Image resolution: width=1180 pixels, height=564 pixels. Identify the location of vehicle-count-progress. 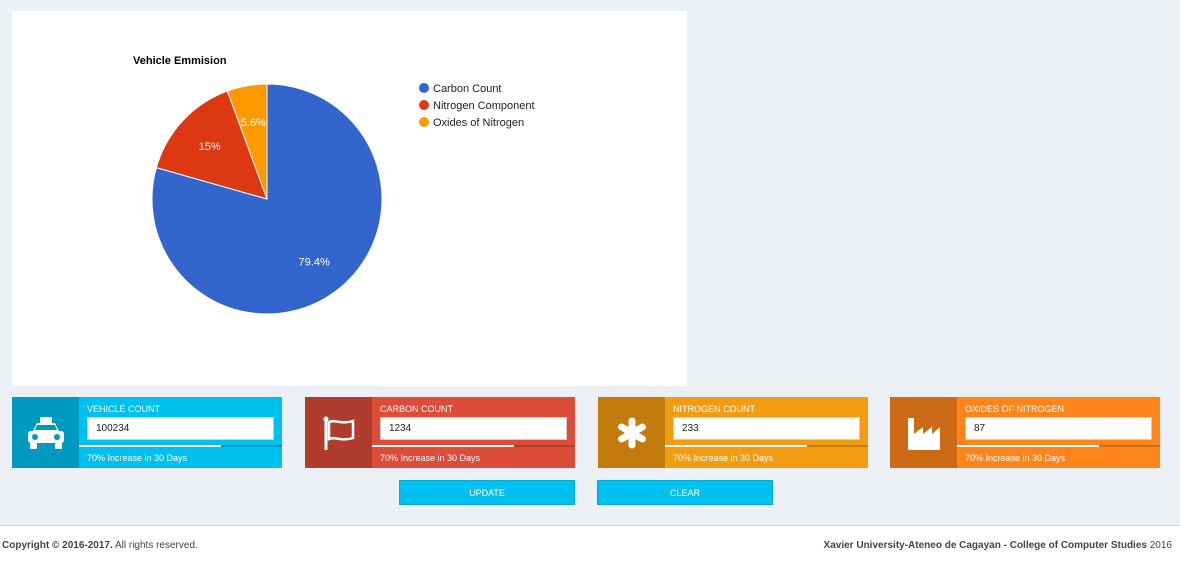
(180, 446).